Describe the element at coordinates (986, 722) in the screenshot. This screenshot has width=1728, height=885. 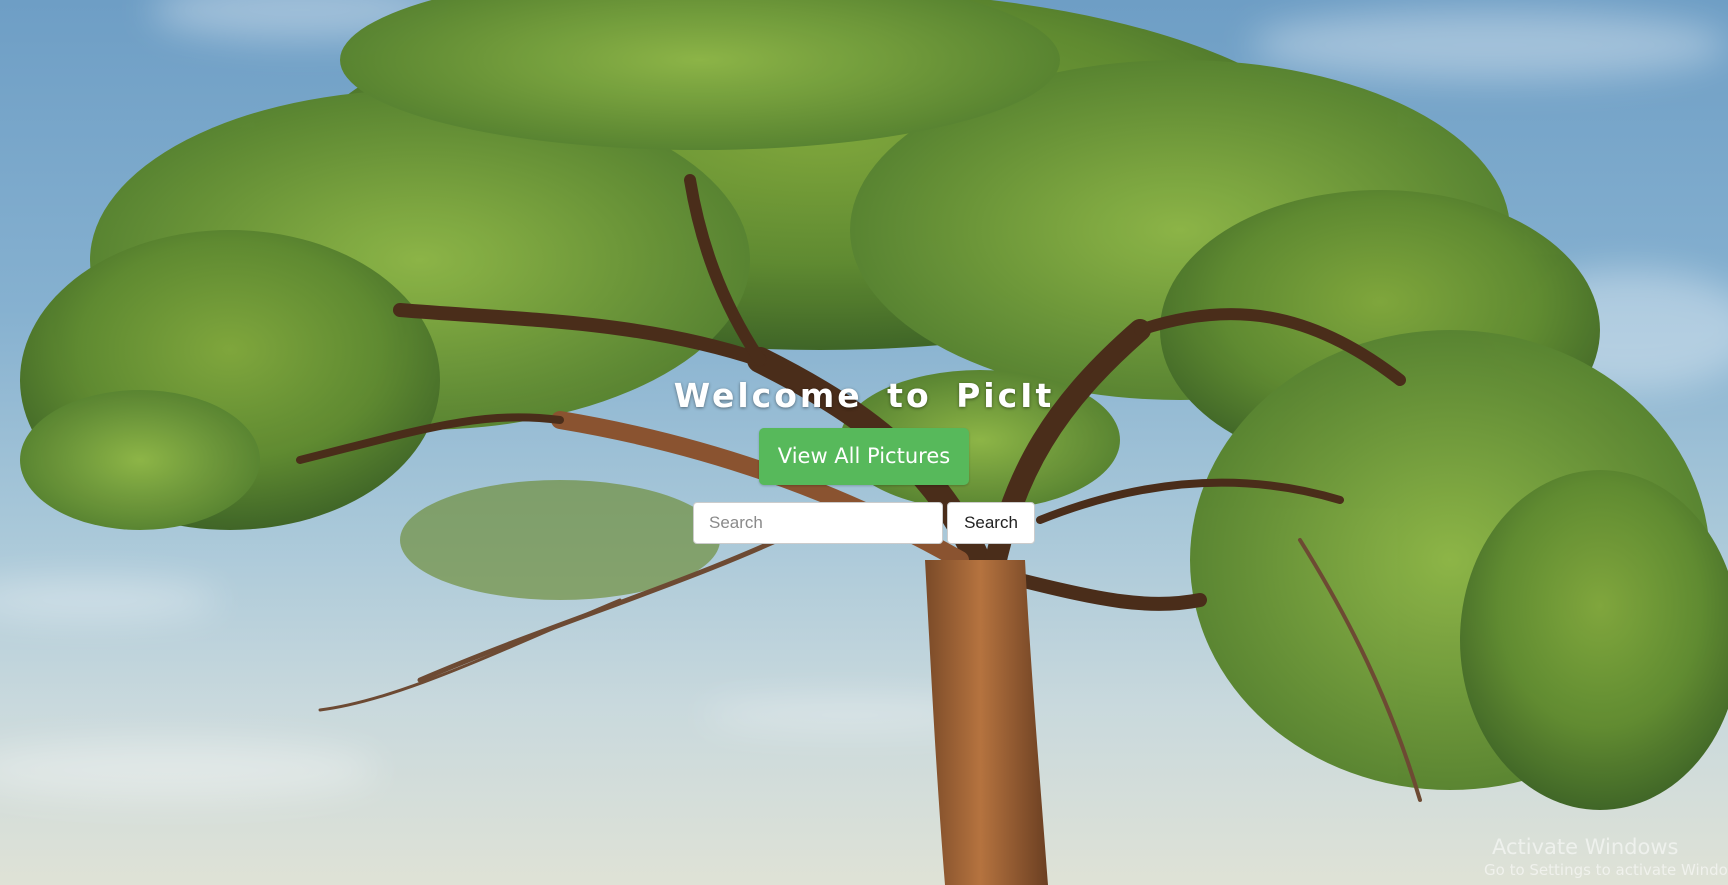
I see `trunk` at that location.